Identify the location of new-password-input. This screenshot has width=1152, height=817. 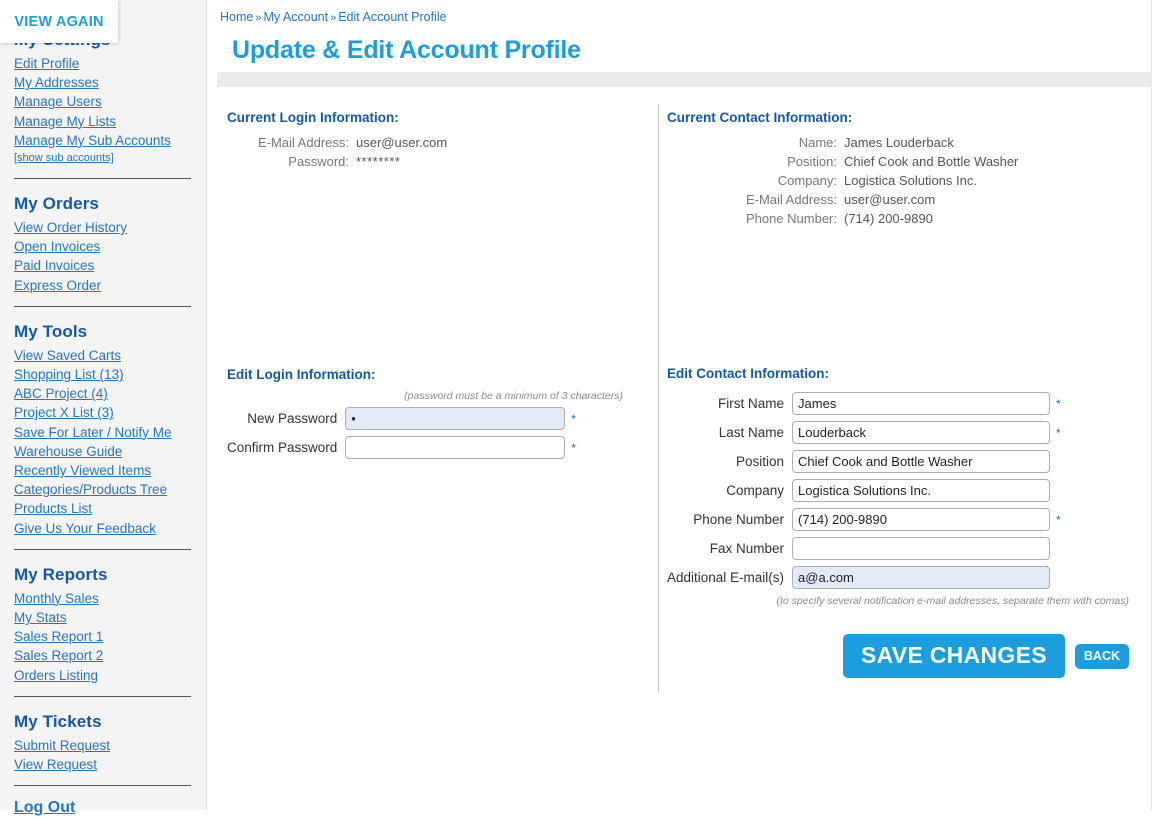
(455, 418).